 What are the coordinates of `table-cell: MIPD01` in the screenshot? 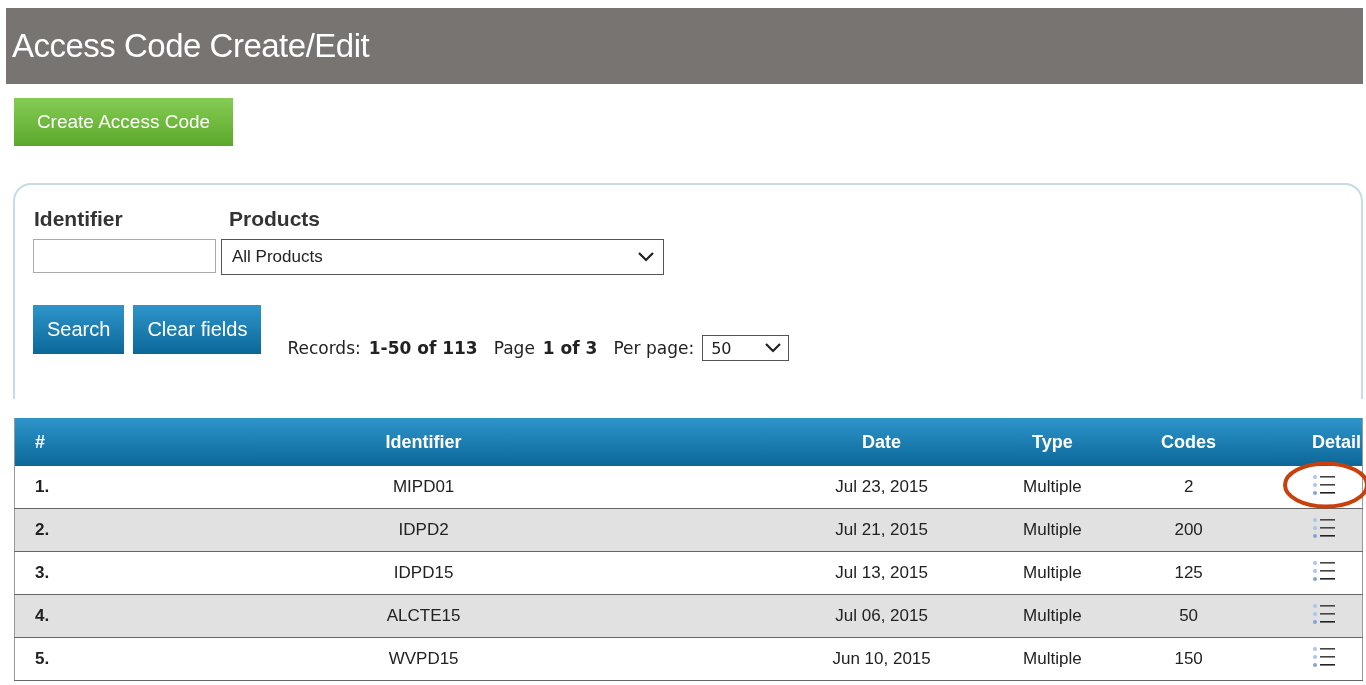 It's located at (423, 487).